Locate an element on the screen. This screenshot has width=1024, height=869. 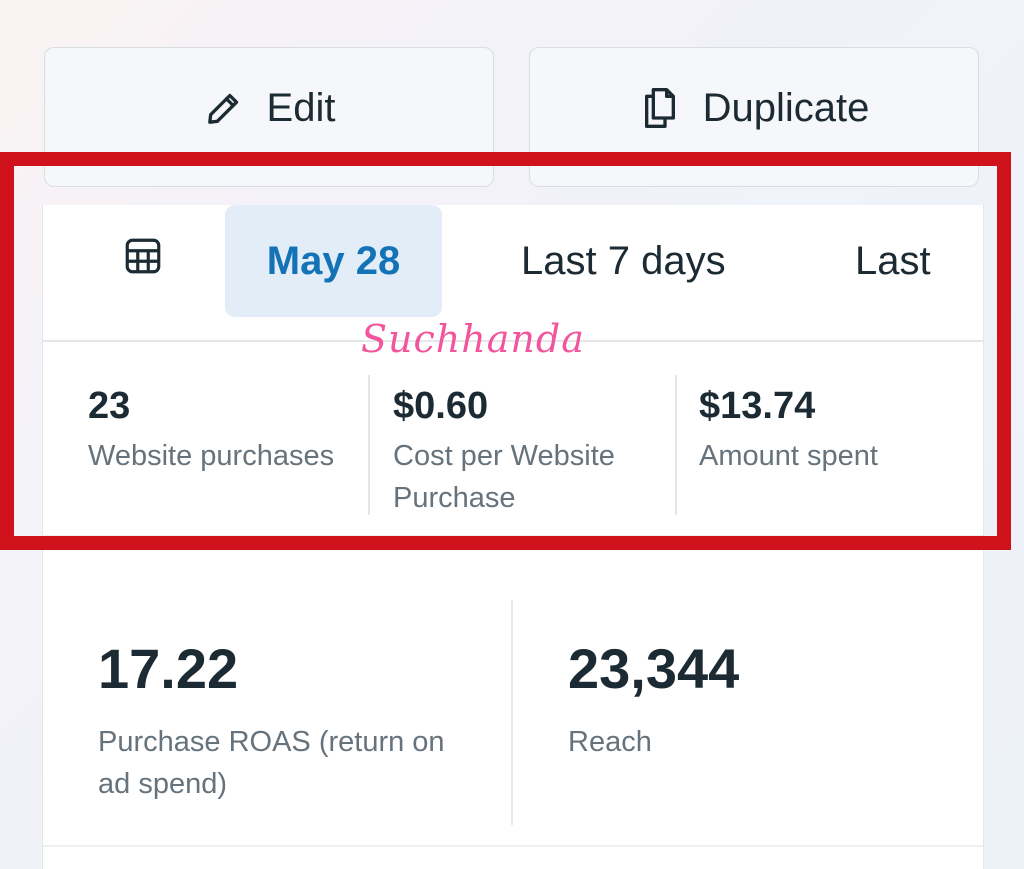
watermark-text: Suchhanda is located at coordinates (473, 339).